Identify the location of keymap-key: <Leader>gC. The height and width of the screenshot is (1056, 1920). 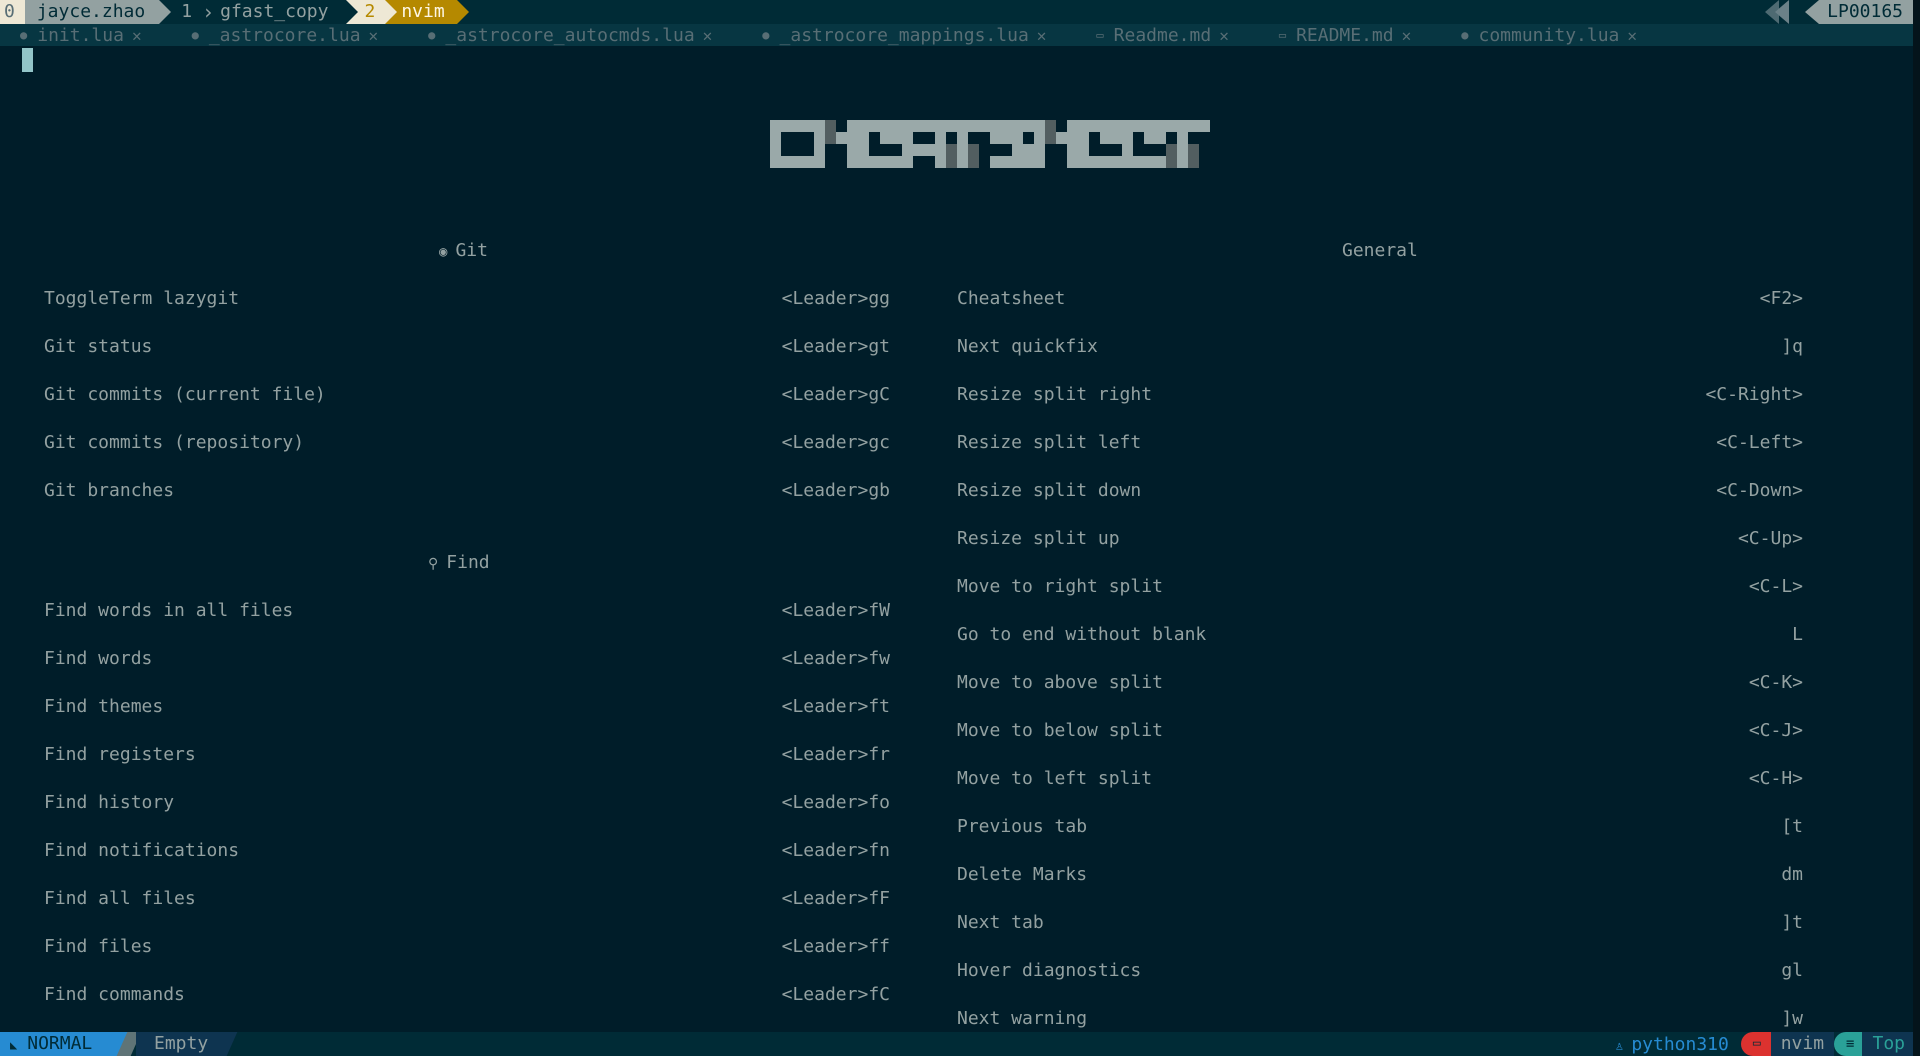
(835, 394).